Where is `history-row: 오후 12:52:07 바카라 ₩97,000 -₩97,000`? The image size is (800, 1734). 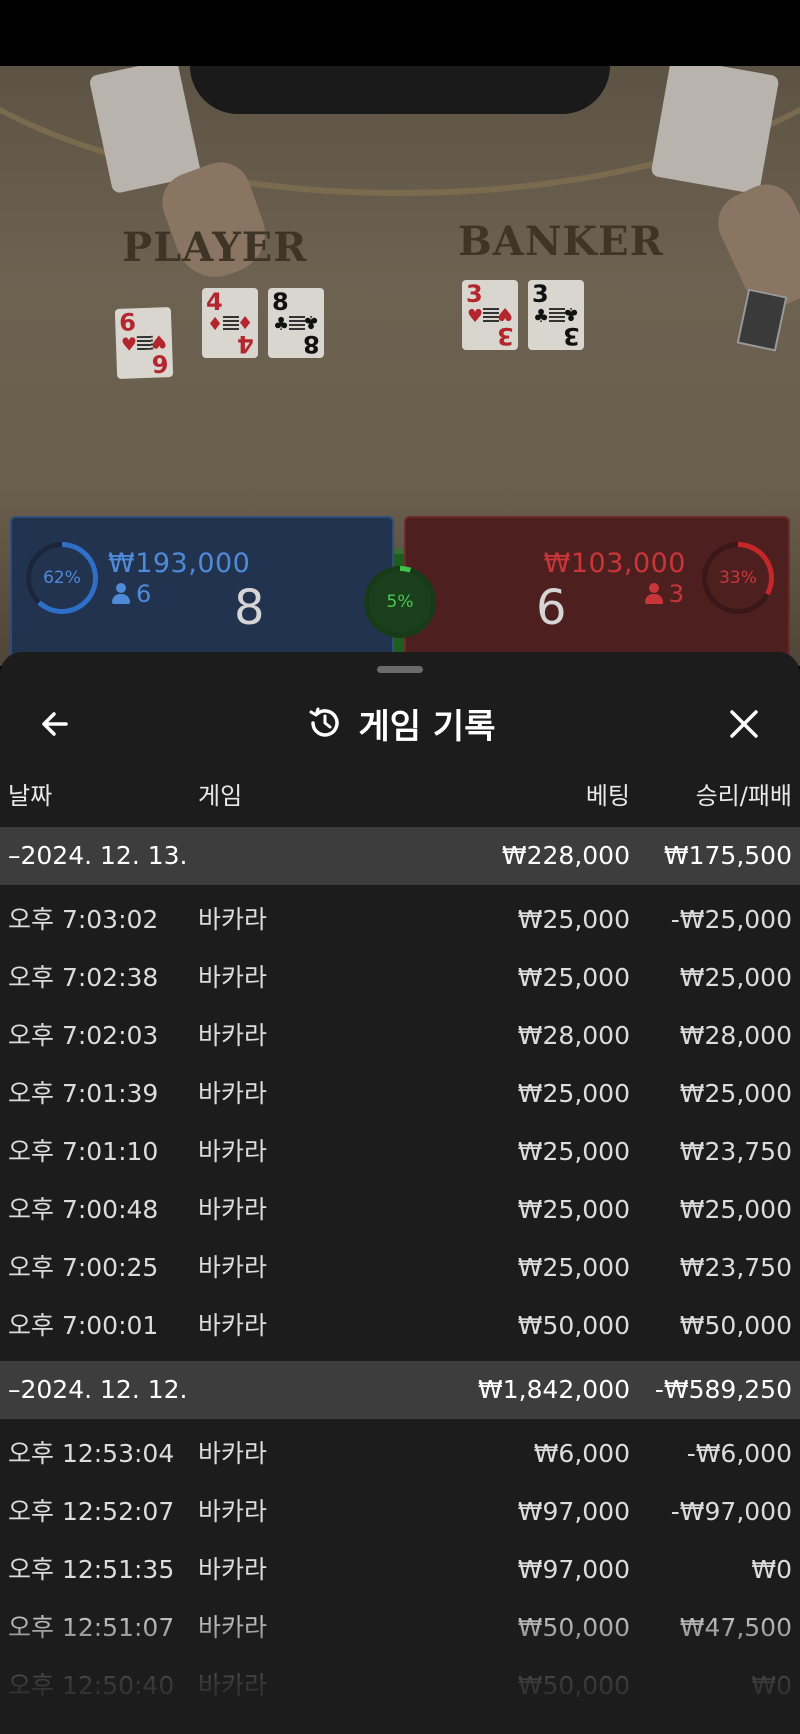 history-row: 오후 12:52:07 바카라 ₩97,000 -₩97,000 is located at coordinates (400, 1512).